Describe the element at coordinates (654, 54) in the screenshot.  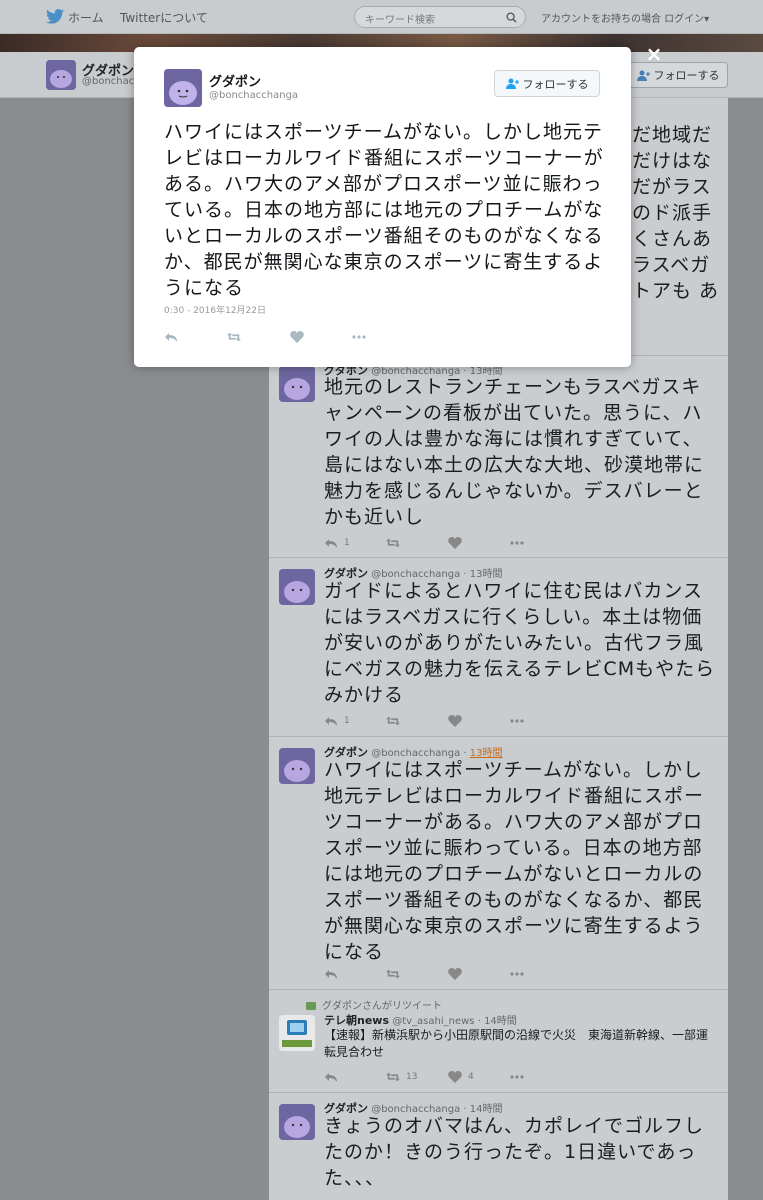
I see `close-icon: ×` at that location.